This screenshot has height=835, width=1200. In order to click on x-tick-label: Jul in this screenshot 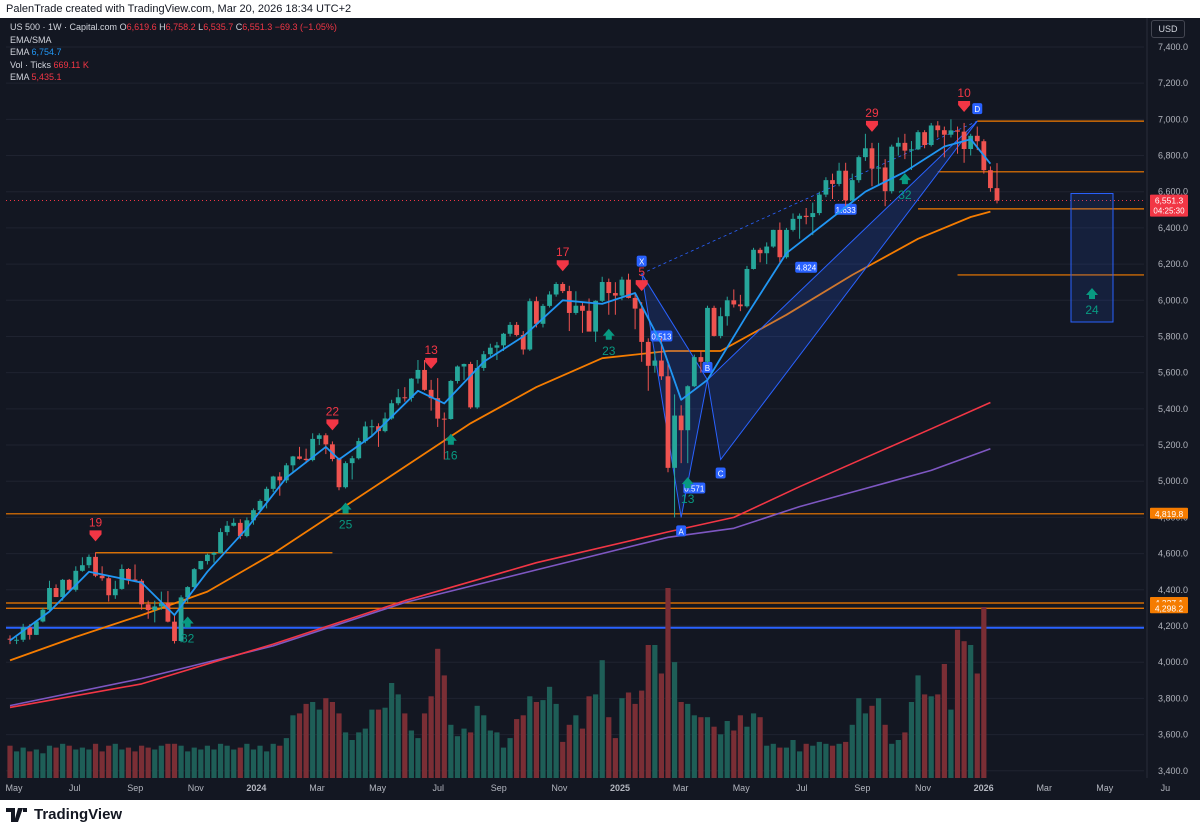, I will do `click(802, 788)`.